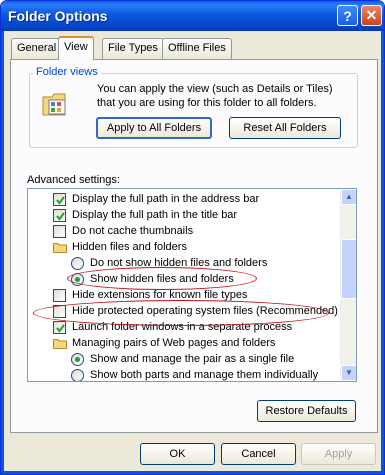 This screenshot has width=385, height=475. I want to click on tab-offline-files: Offline Files, so click(197, 48).